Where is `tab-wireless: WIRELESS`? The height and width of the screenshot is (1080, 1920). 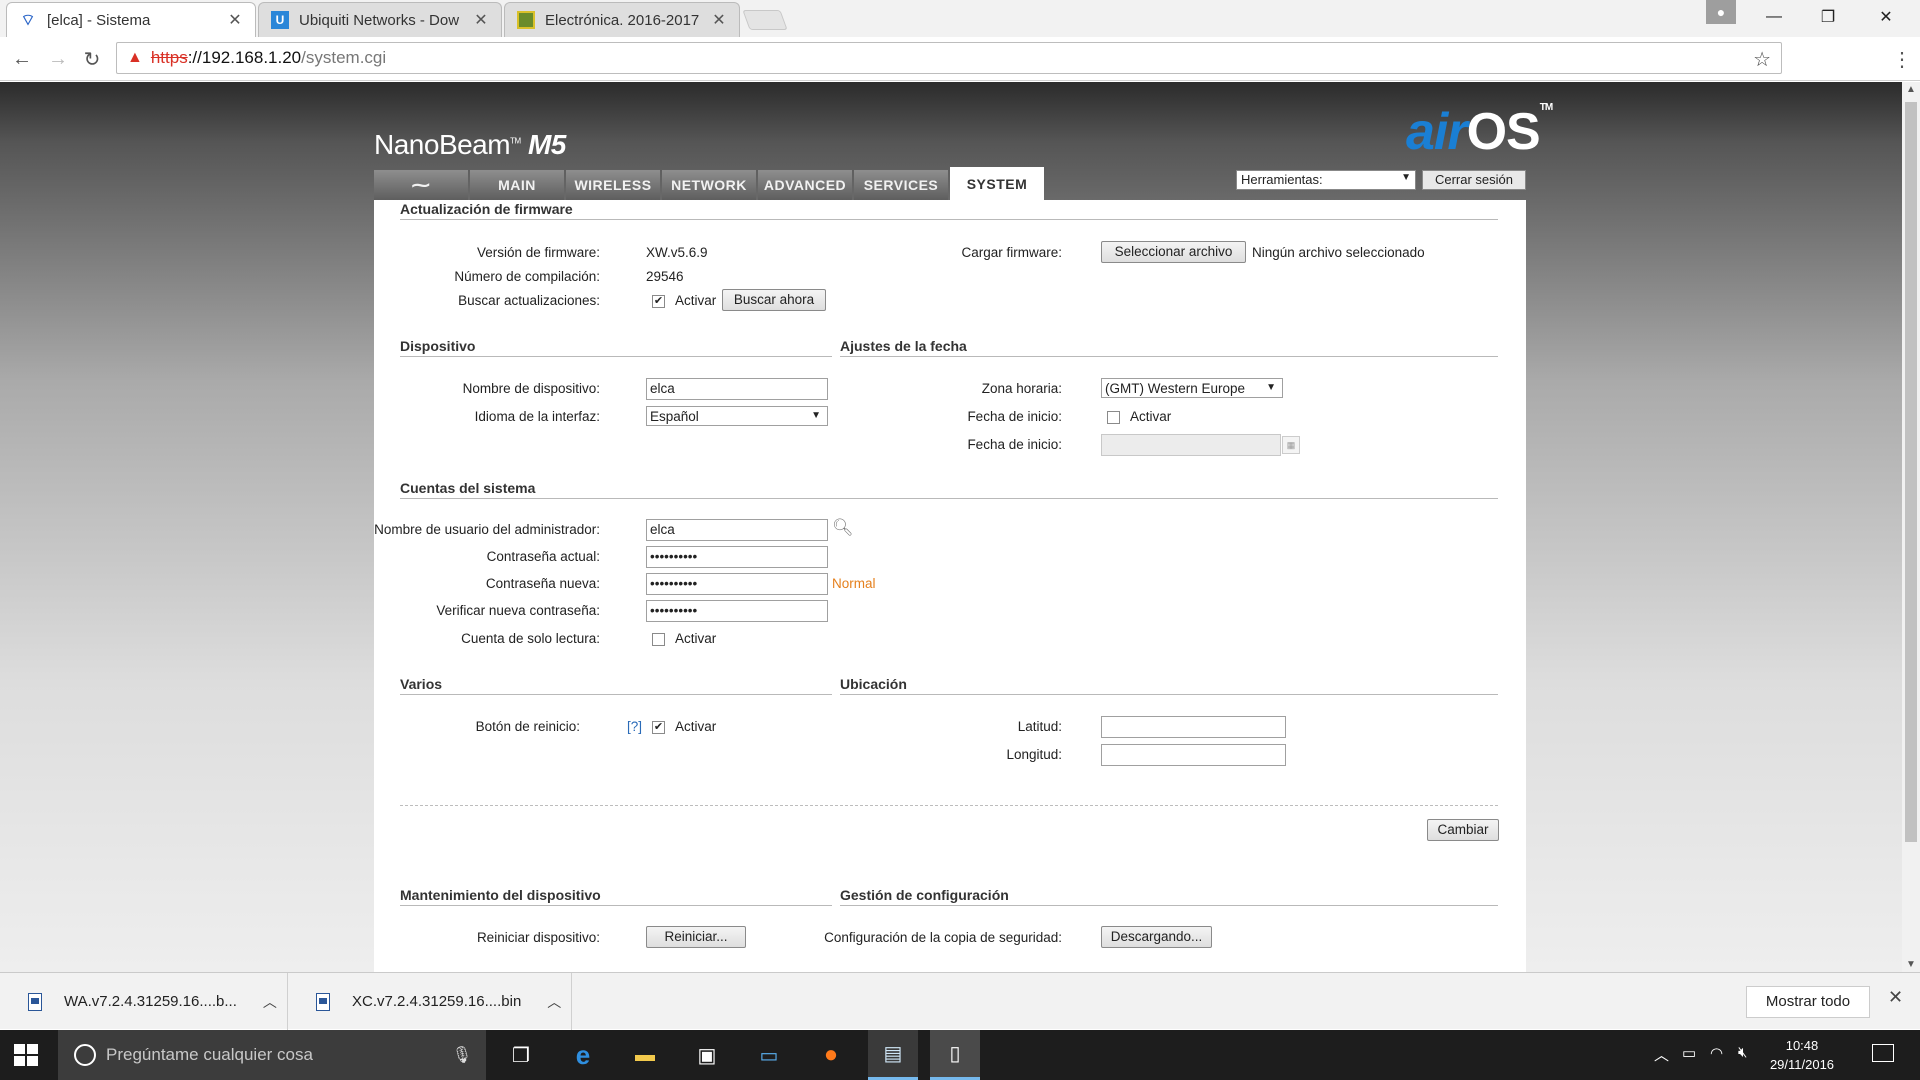 tab-wireless: WIRELESS is located at coordinates (613, 185).